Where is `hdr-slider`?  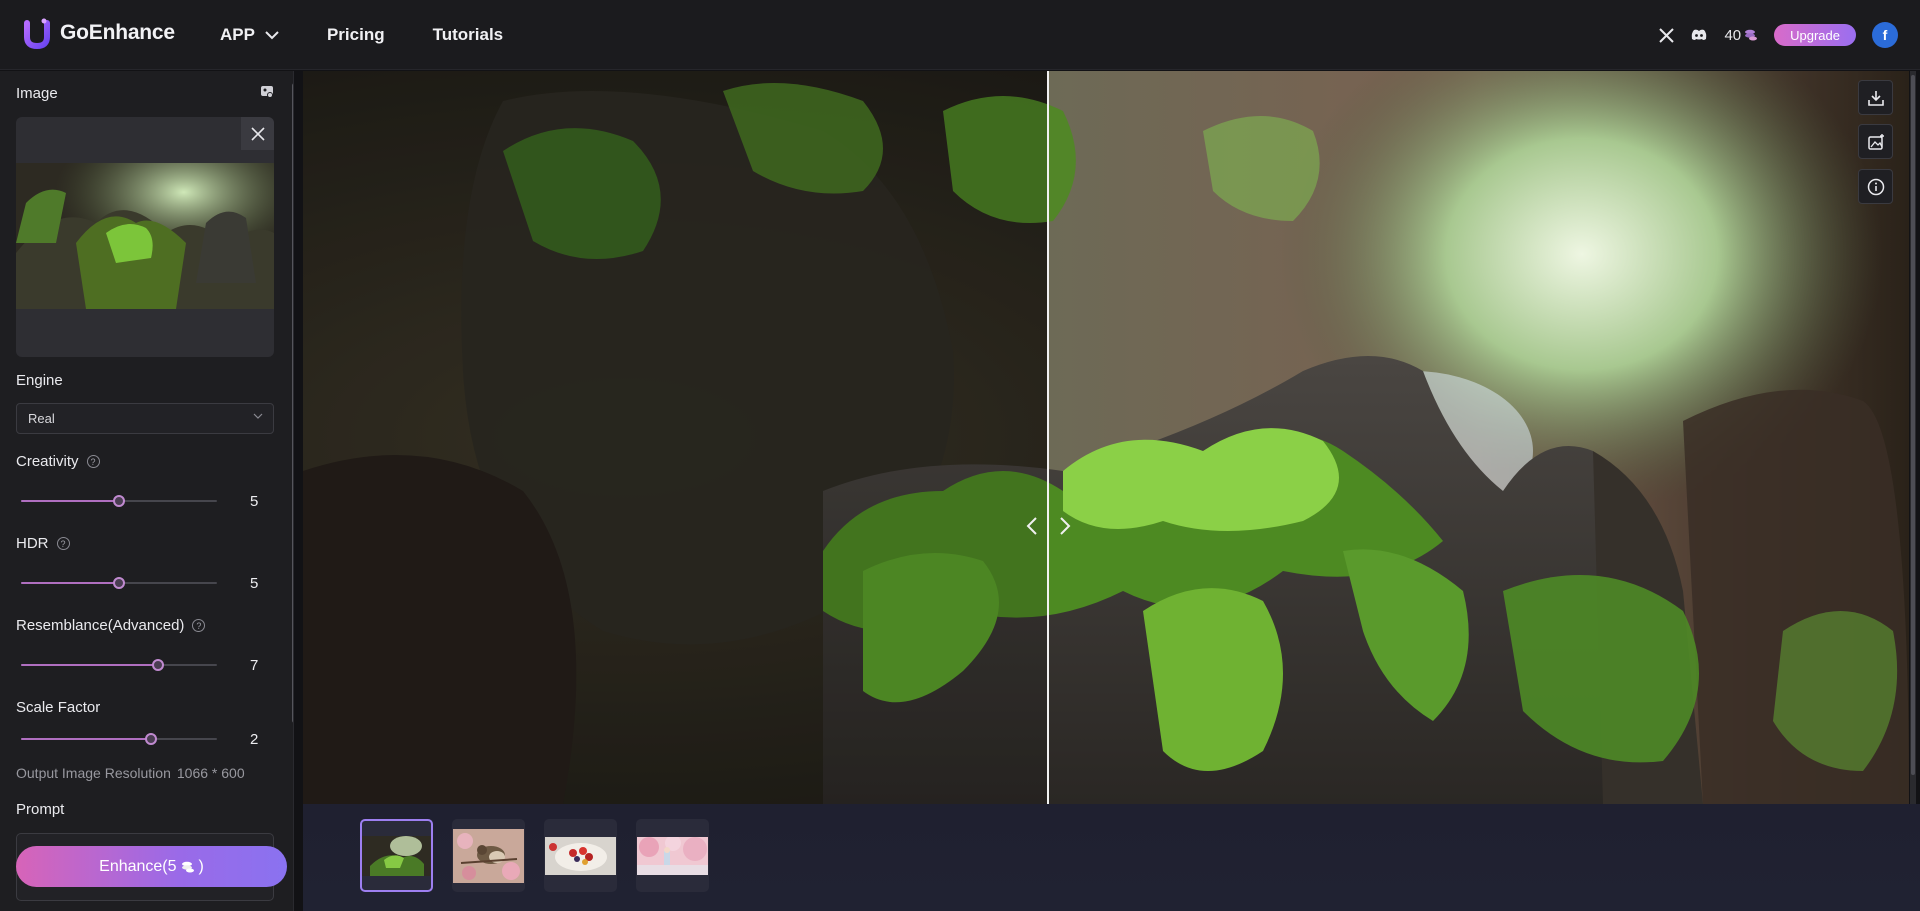 hdr-slider is located at coordinates (119, 583).